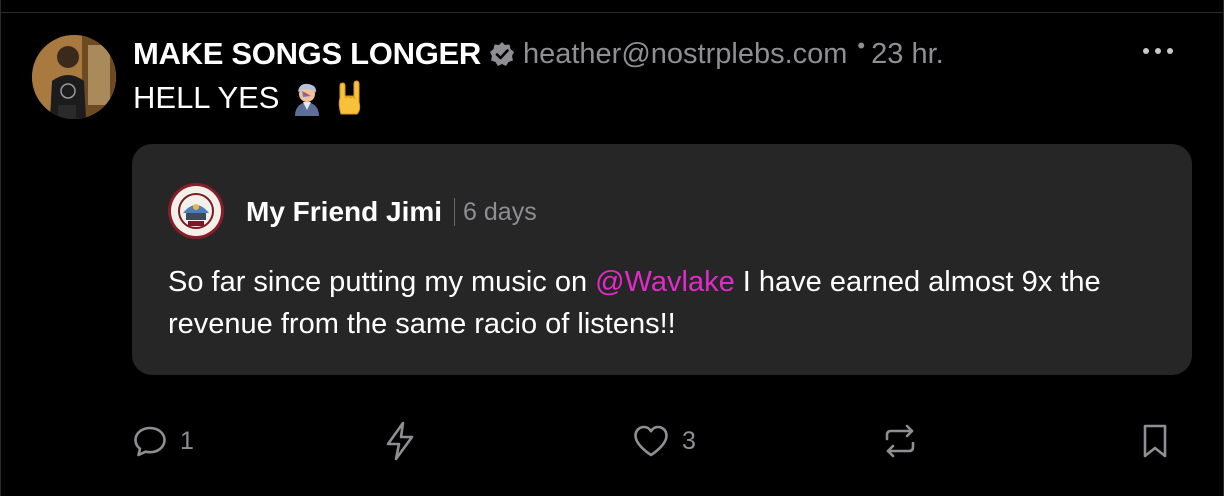 This screenshot has height=496, width=1224. I want to click on quoted-text-before: So far since putting my music on, so click(382, 282).